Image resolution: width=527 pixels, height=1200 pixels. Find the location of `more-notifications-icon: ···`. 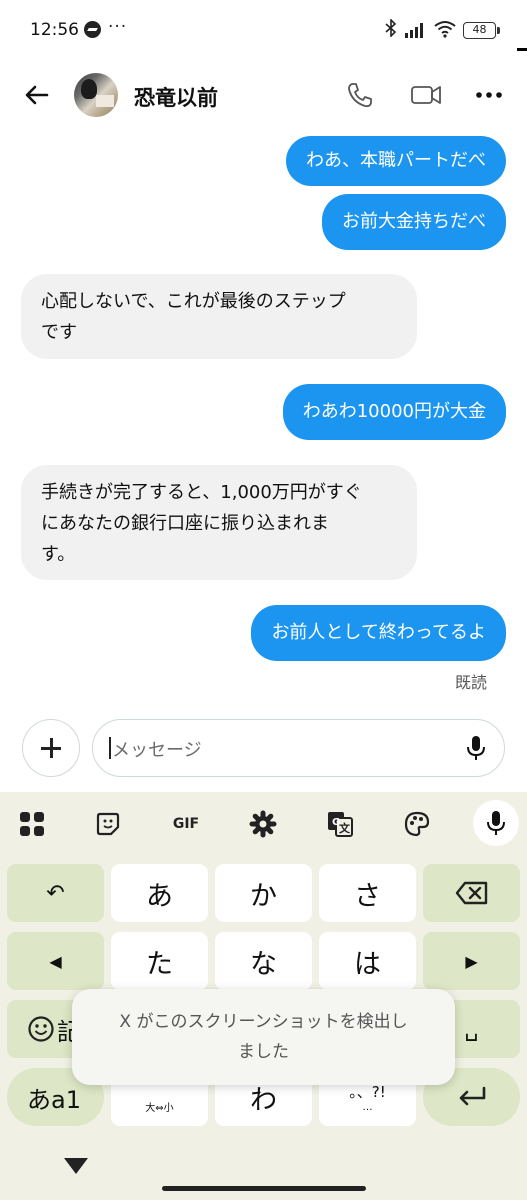

more-notifications-icon: ··· is located at coordinates (118, 27).